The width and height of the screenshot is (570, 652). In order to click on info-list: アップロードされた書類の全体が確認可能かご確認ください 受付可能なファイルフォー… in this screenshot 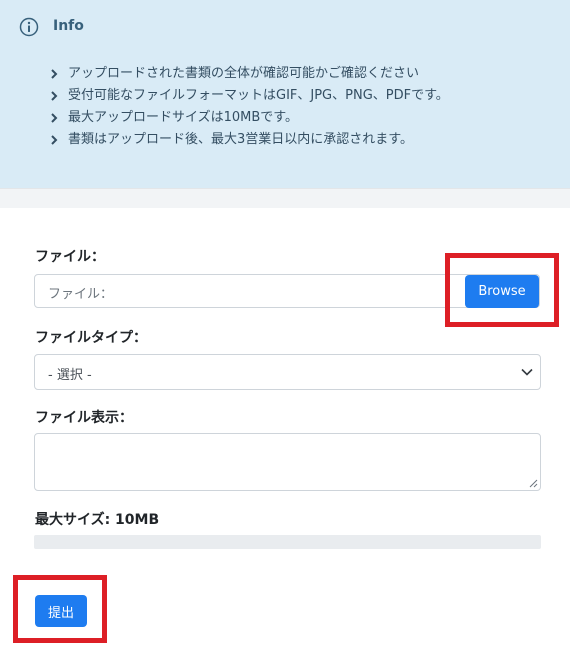, I will do `click(248, 107)`.